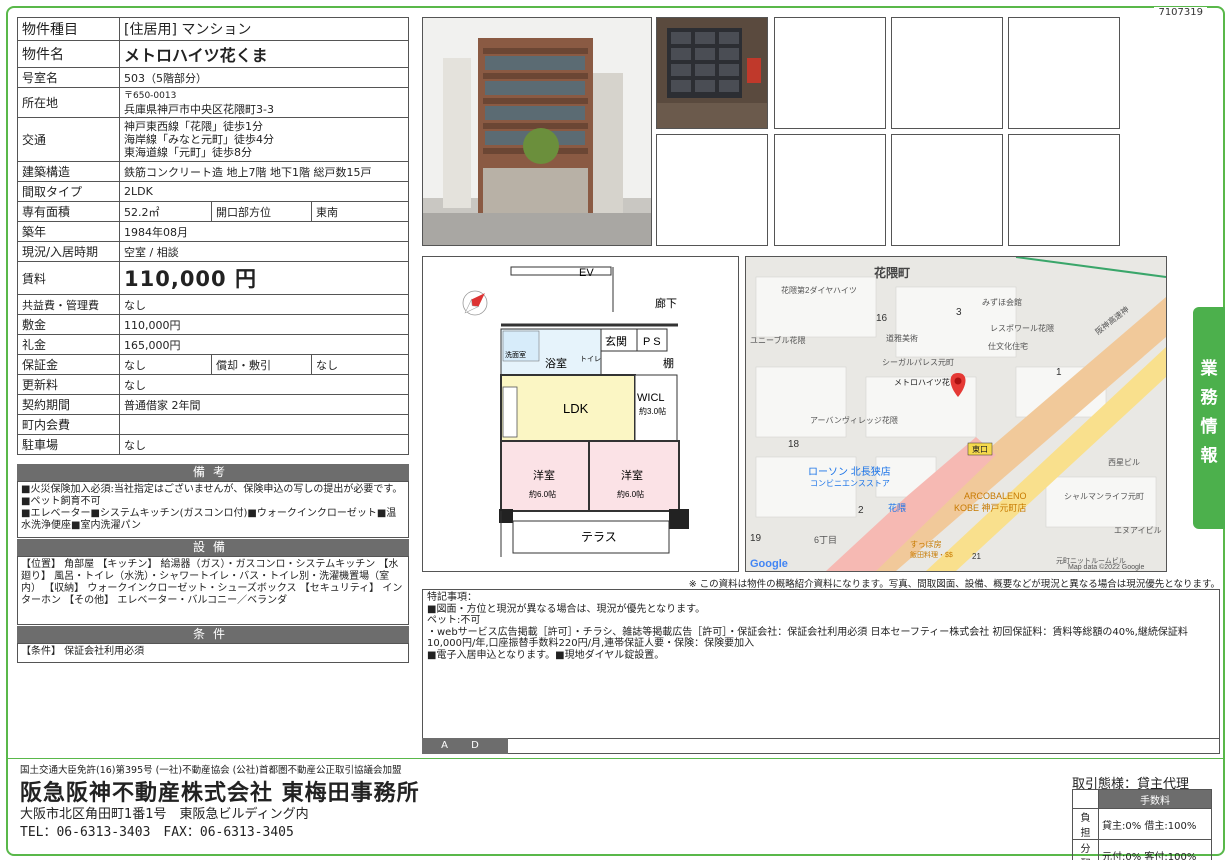  What do you see at coordinates (264, 324) in the screenshot?
I see `deposit-value: 110,000円` at bounding box center [264, 324].